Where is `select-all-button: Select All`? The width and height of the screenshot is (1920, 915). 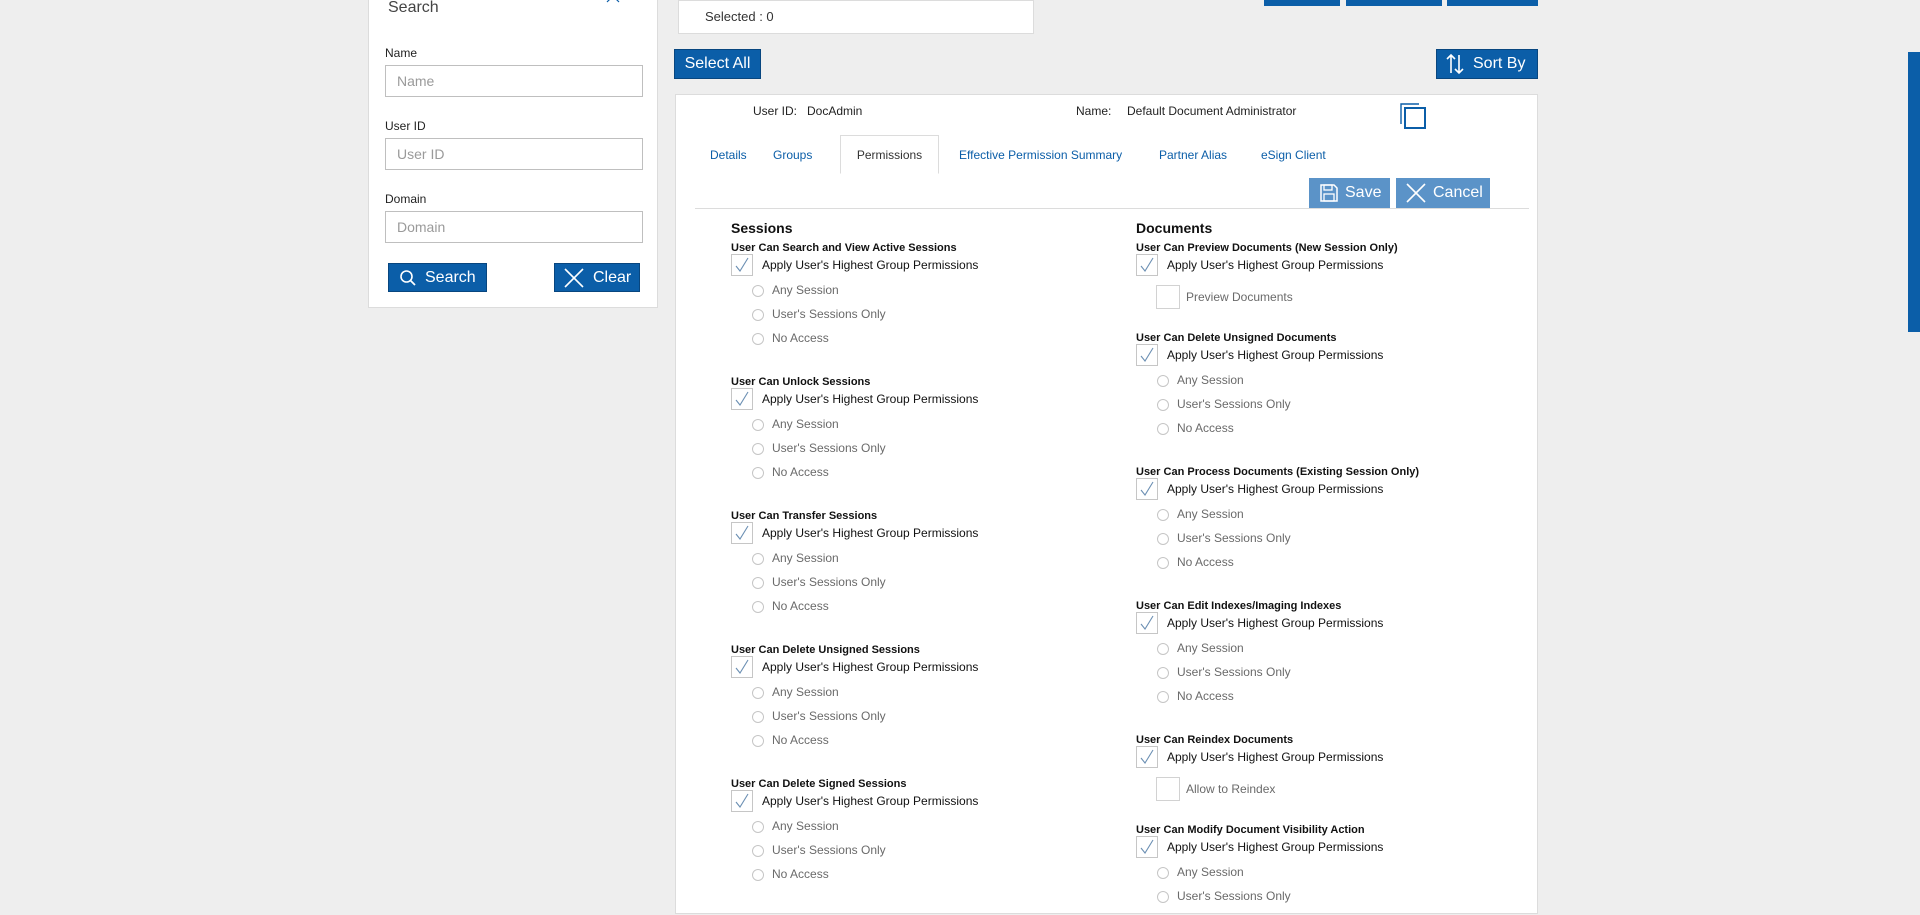 select-all-button: Select All is located at coordinates (717, 64).